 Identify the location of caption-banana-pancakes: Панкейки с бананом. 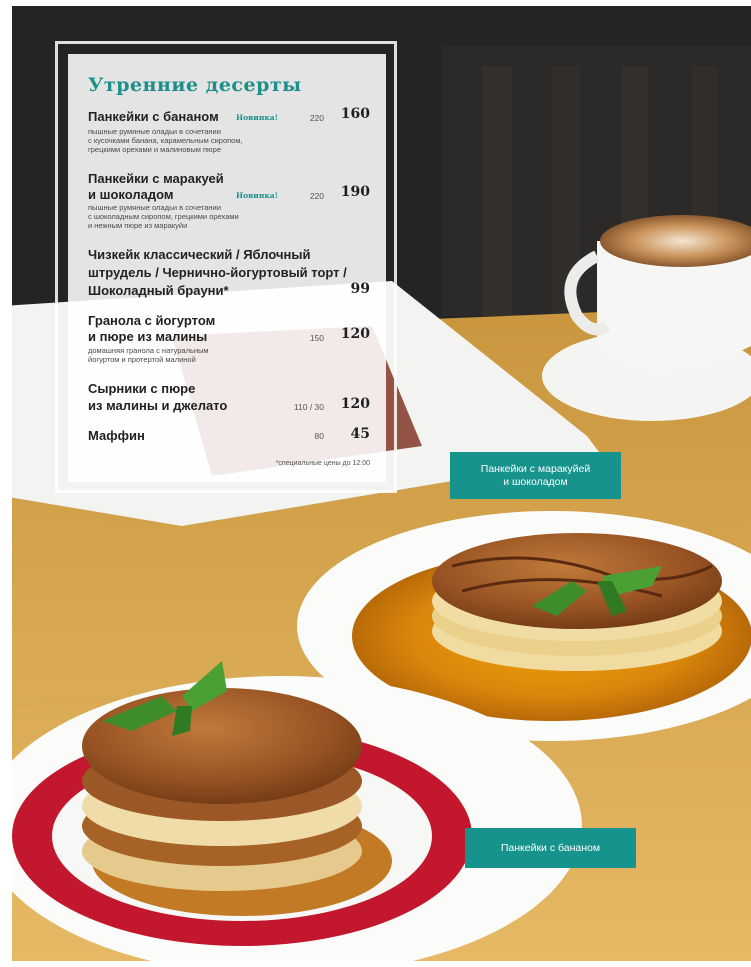
(550, 848).